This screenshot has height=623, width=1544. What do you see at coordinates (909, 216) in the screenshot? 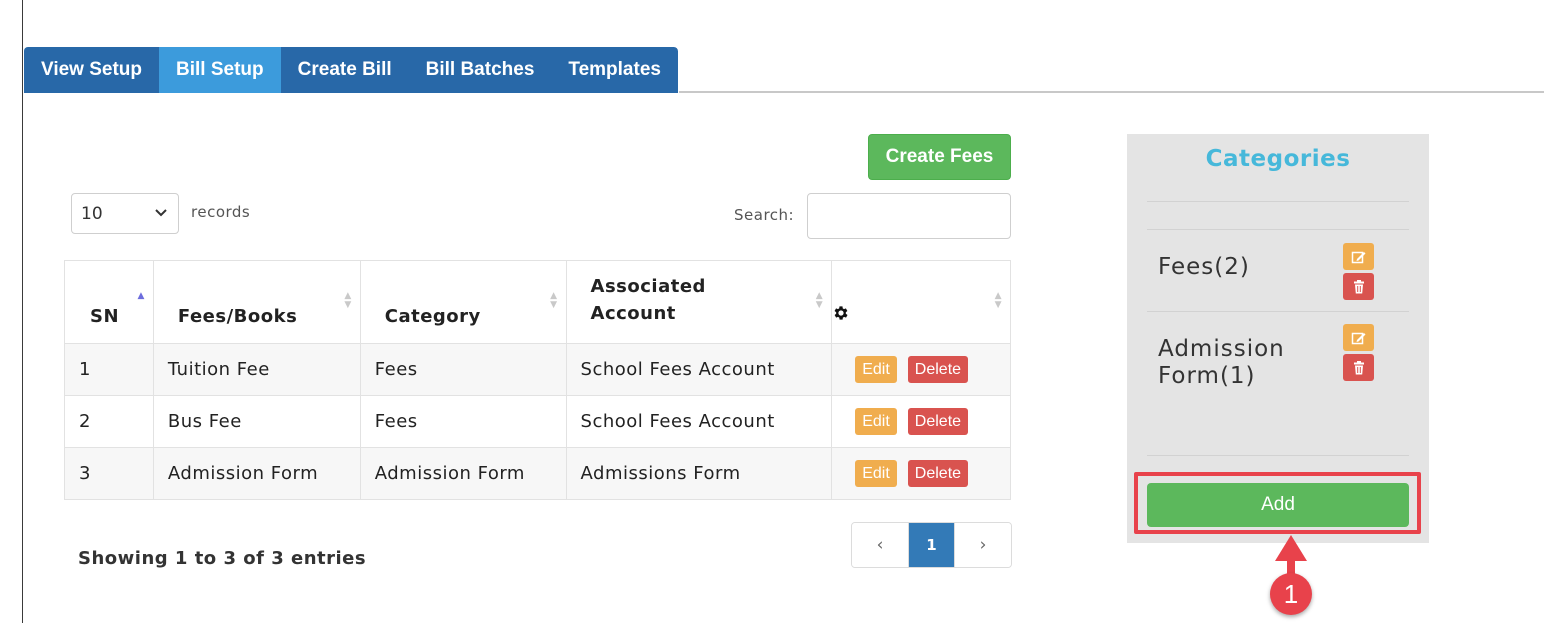
I see `search-input` at bounding box center [909, 216].